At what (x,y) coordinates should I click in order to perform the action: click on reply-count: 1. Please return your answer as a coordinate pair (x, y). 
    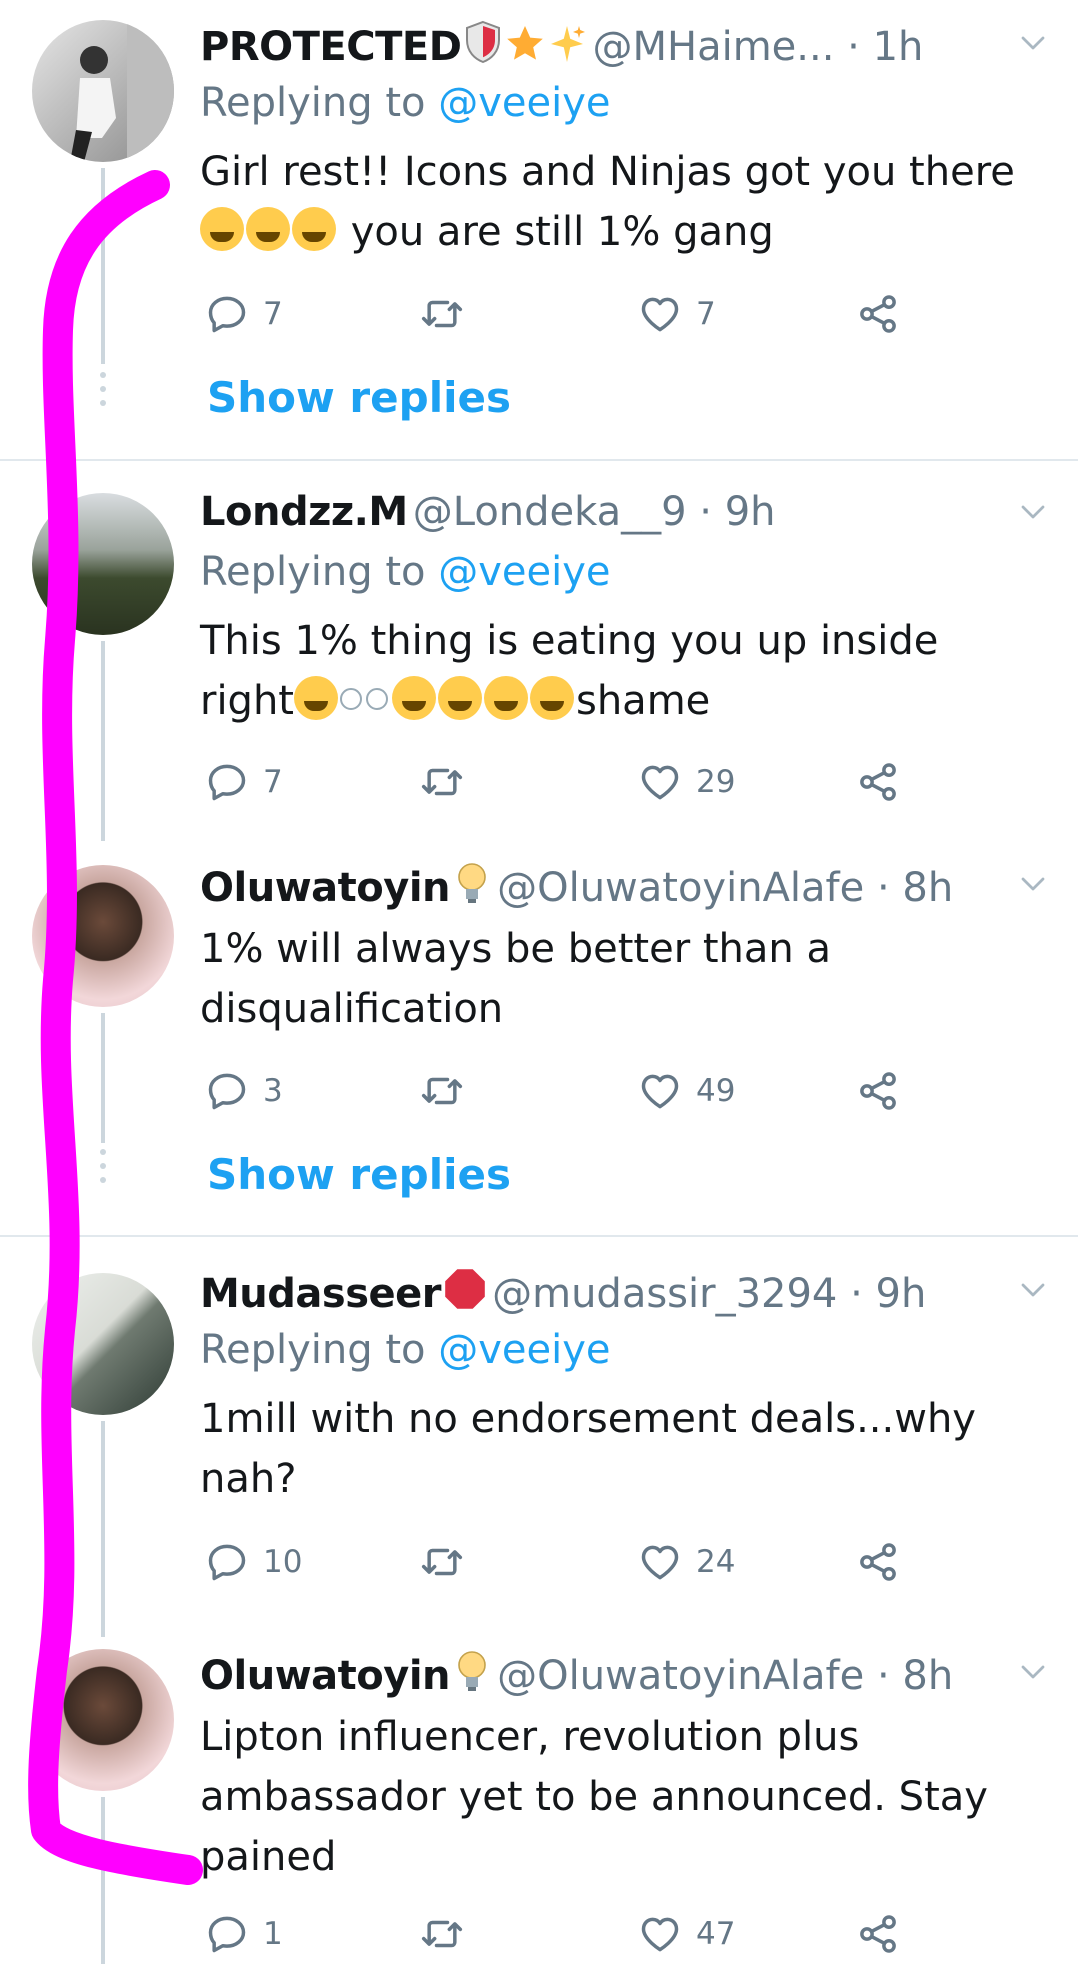
    Looking at the image, I should click on (273, 1934).